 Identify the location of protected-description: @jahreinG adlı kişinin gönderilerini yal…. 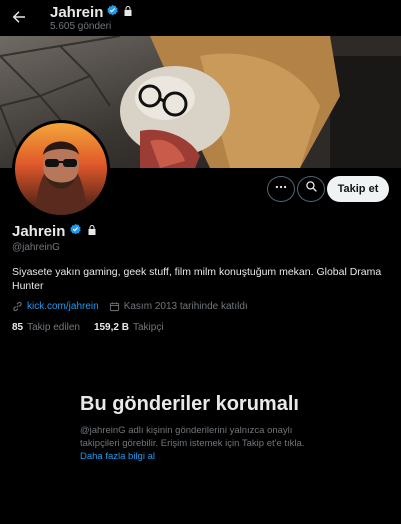
(200, 443).